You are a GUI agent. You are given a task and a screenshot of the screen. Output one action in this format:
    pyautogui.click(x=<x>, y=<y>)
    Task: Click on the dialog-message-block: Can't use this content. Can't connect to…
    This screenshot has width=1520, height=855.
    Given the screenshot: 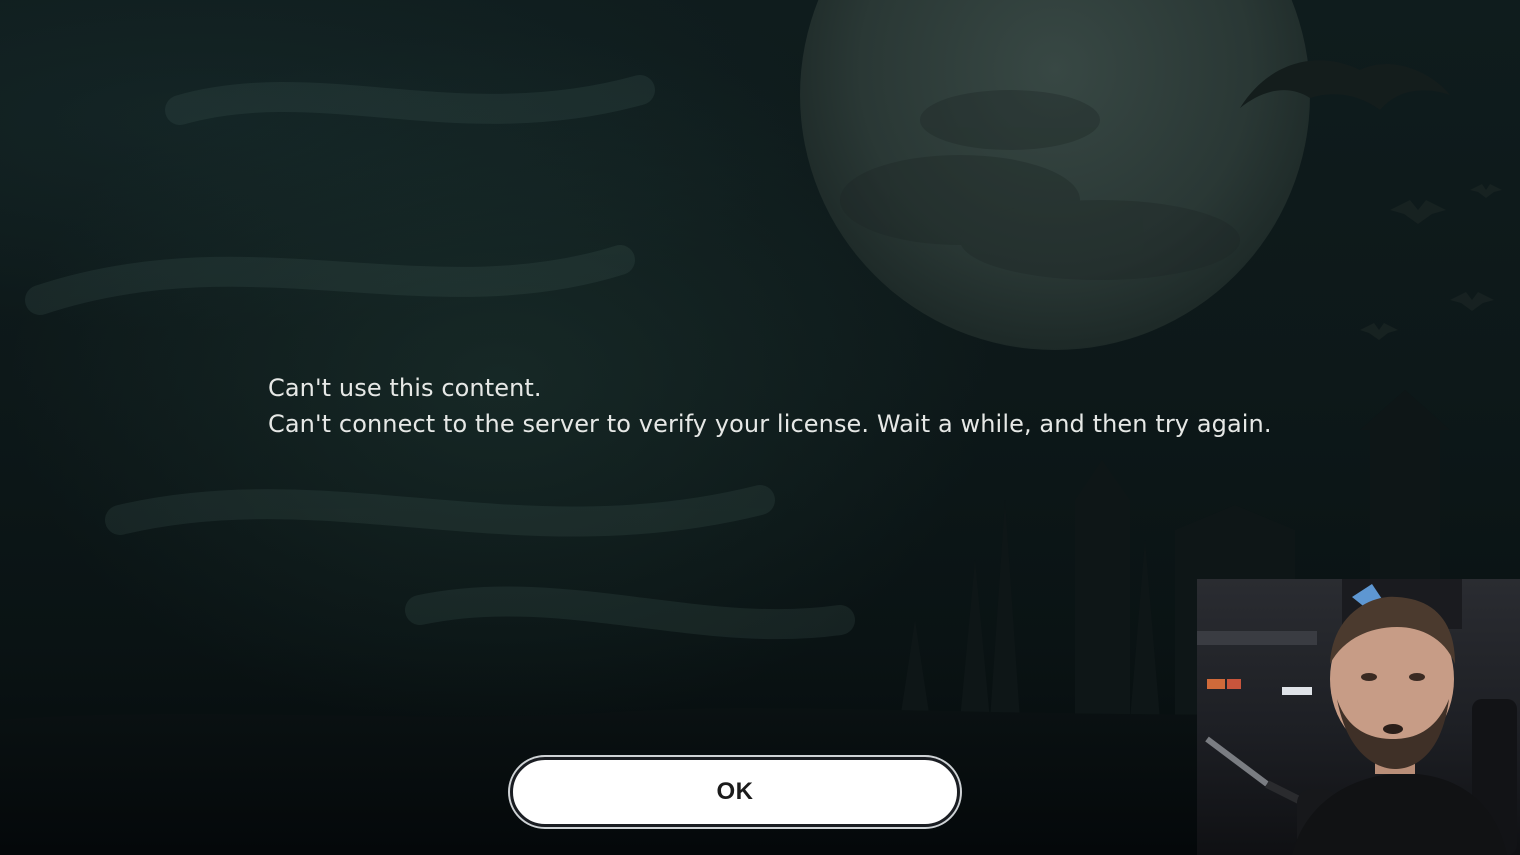 What is the action you would take?
    pyautogui.click(x=770, y=406)
    